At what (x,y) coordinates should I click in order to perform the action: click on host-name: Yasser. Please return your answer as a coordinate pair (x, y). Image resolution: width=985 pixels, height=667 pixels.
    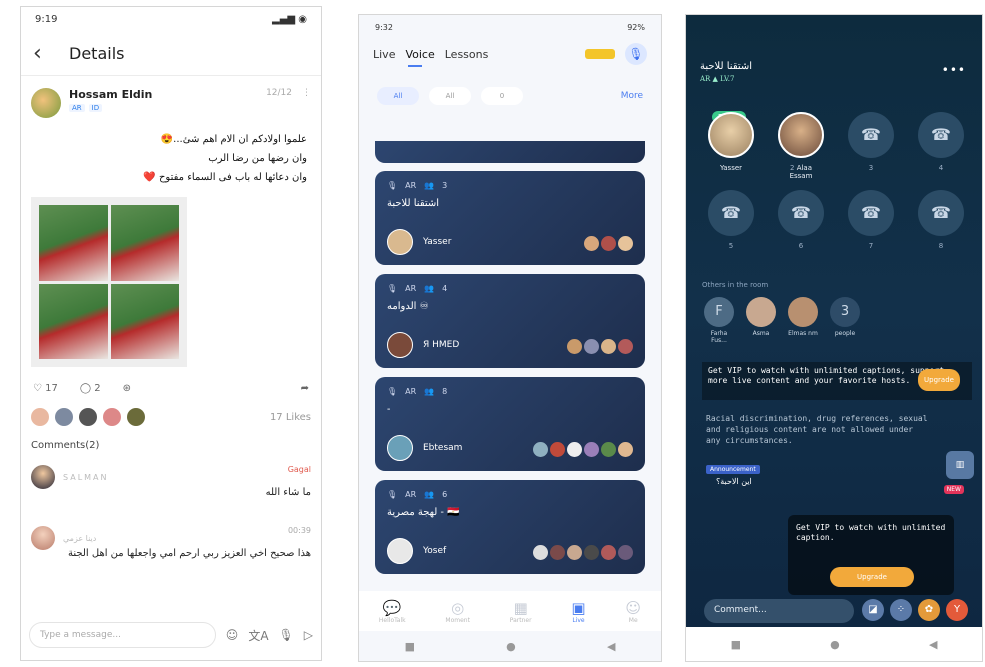
    Looking at the image, I should click on (437, 242).